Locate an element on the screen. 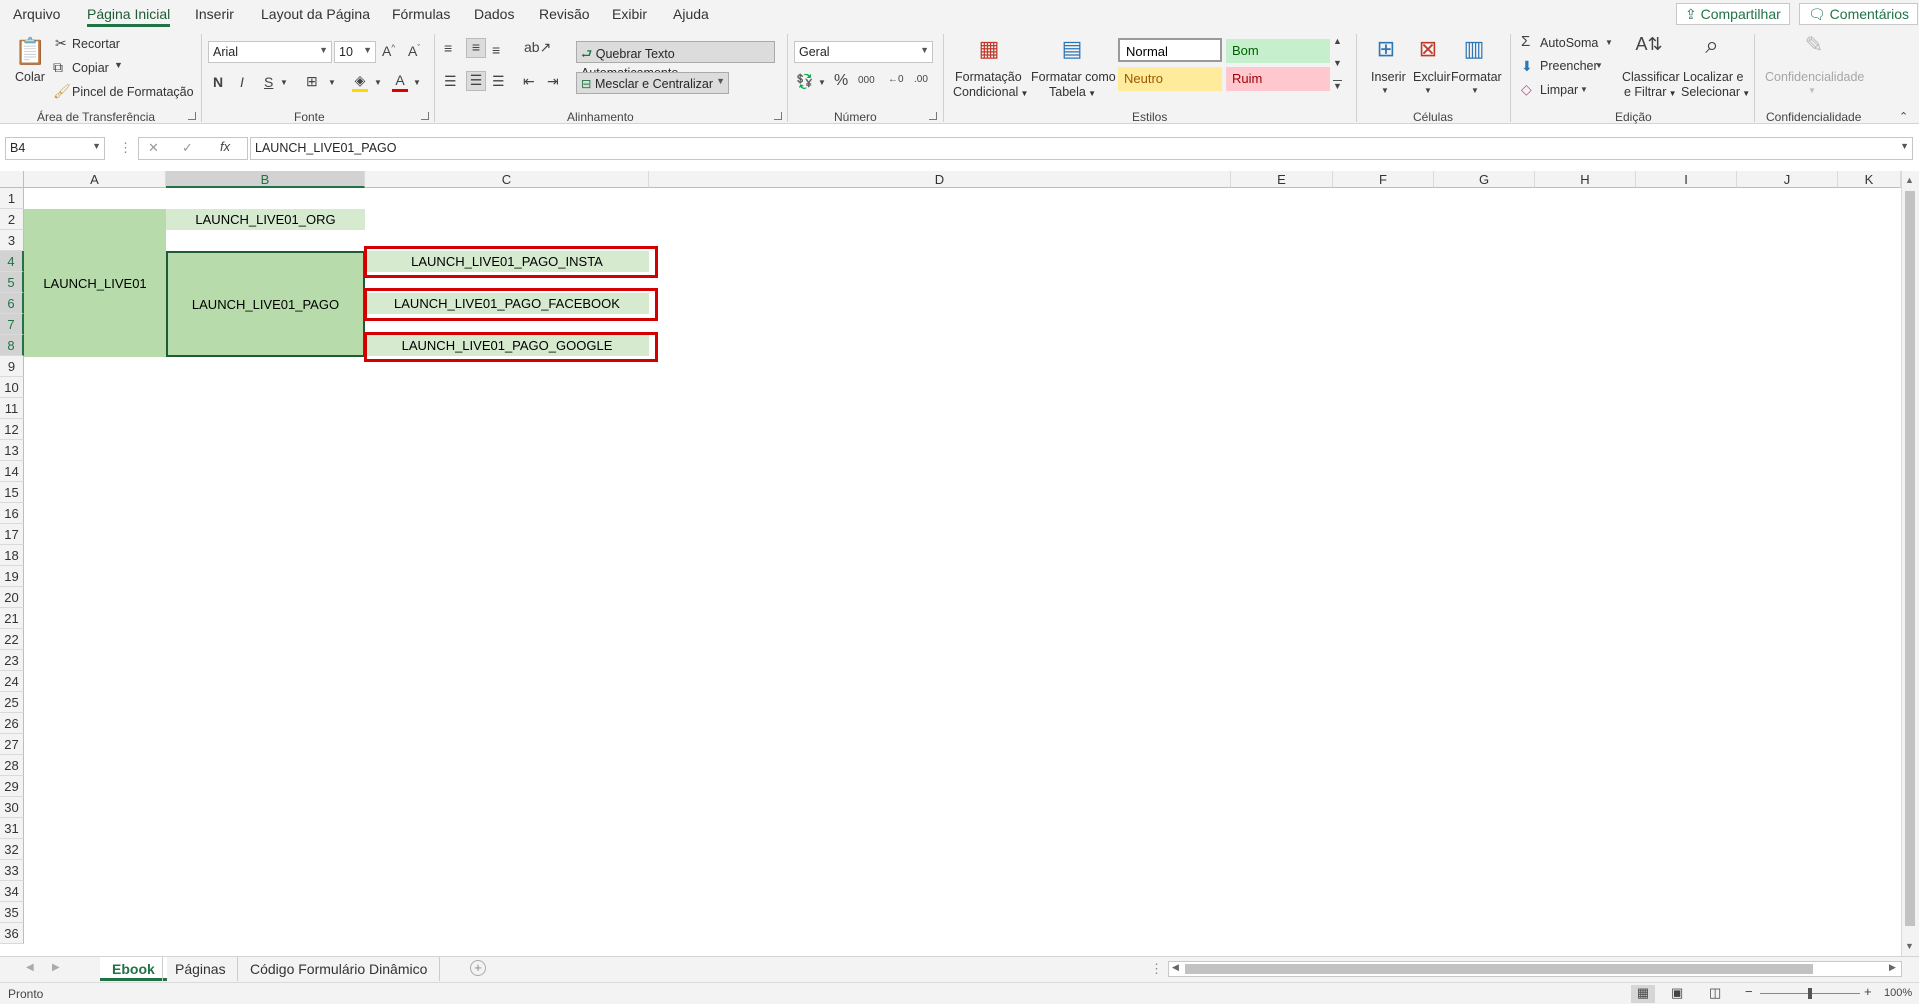 This screenshot has height=1004, width=1919. bold-button: N is located at coordinates (218, 82).